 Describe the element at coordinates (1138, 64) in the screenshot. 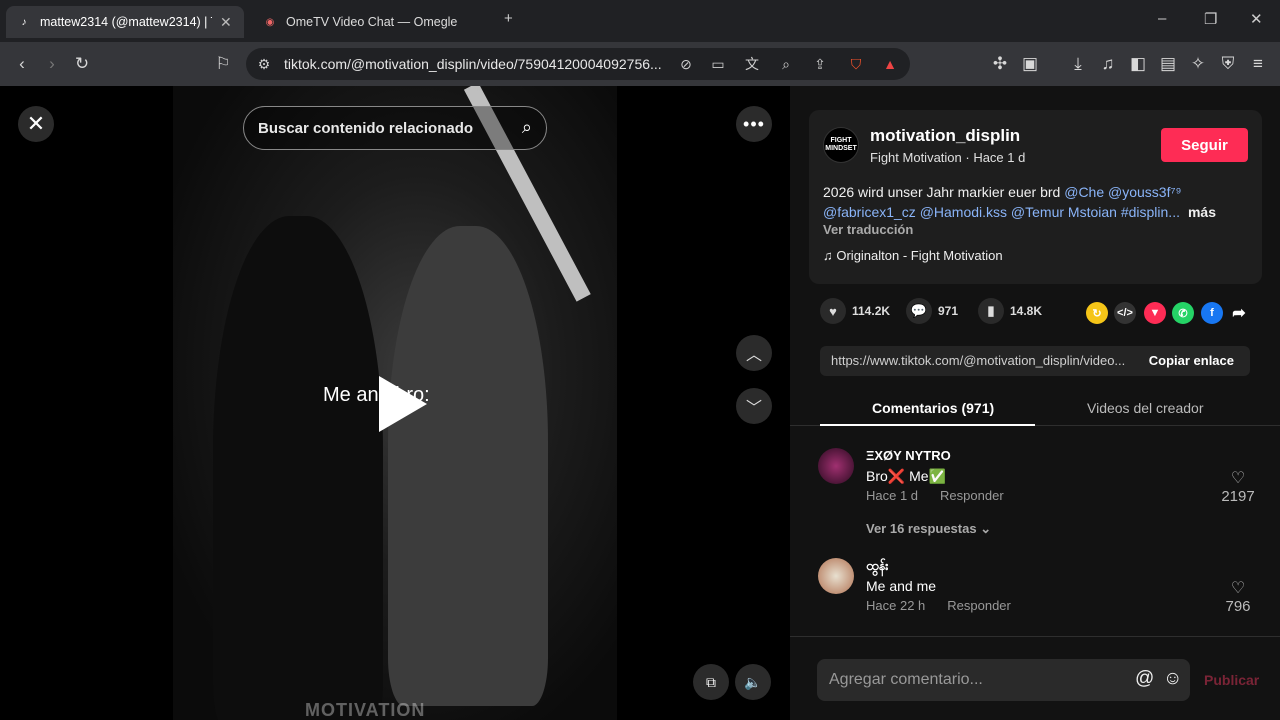

I see `sidebar-icon: ◧` at that location.